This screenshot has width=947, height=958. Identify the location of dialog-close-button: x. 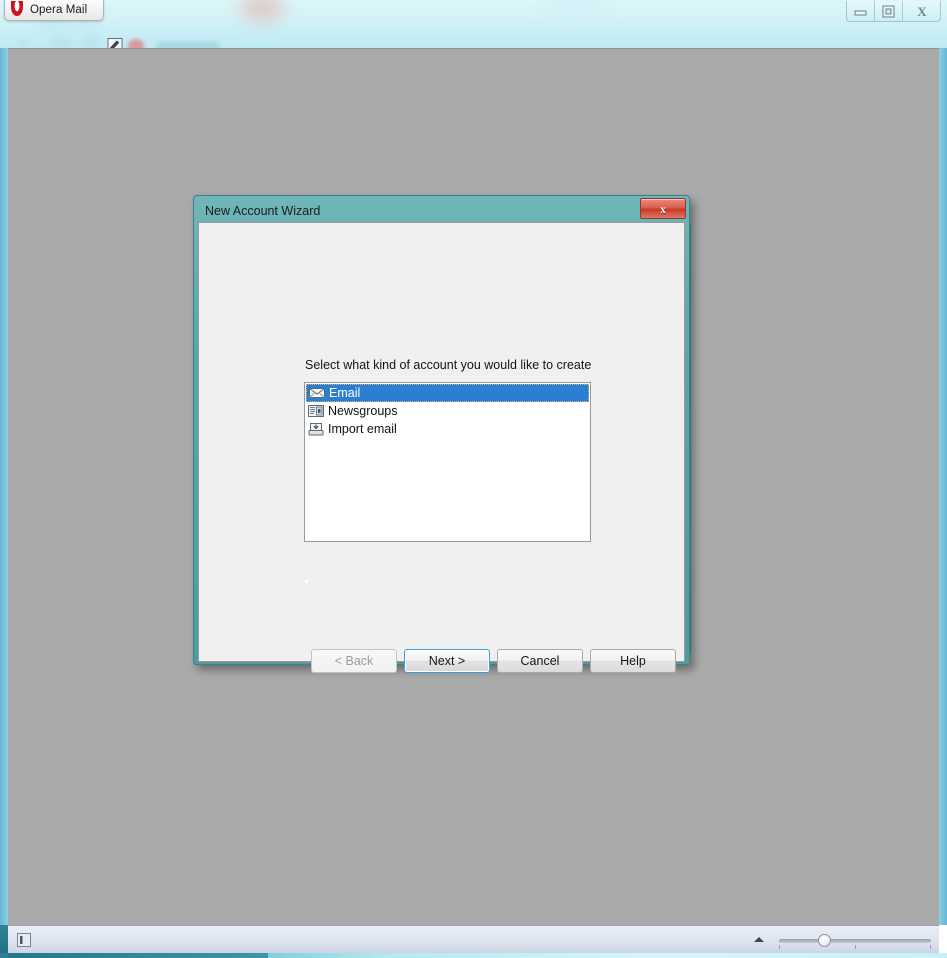
(663, 208).